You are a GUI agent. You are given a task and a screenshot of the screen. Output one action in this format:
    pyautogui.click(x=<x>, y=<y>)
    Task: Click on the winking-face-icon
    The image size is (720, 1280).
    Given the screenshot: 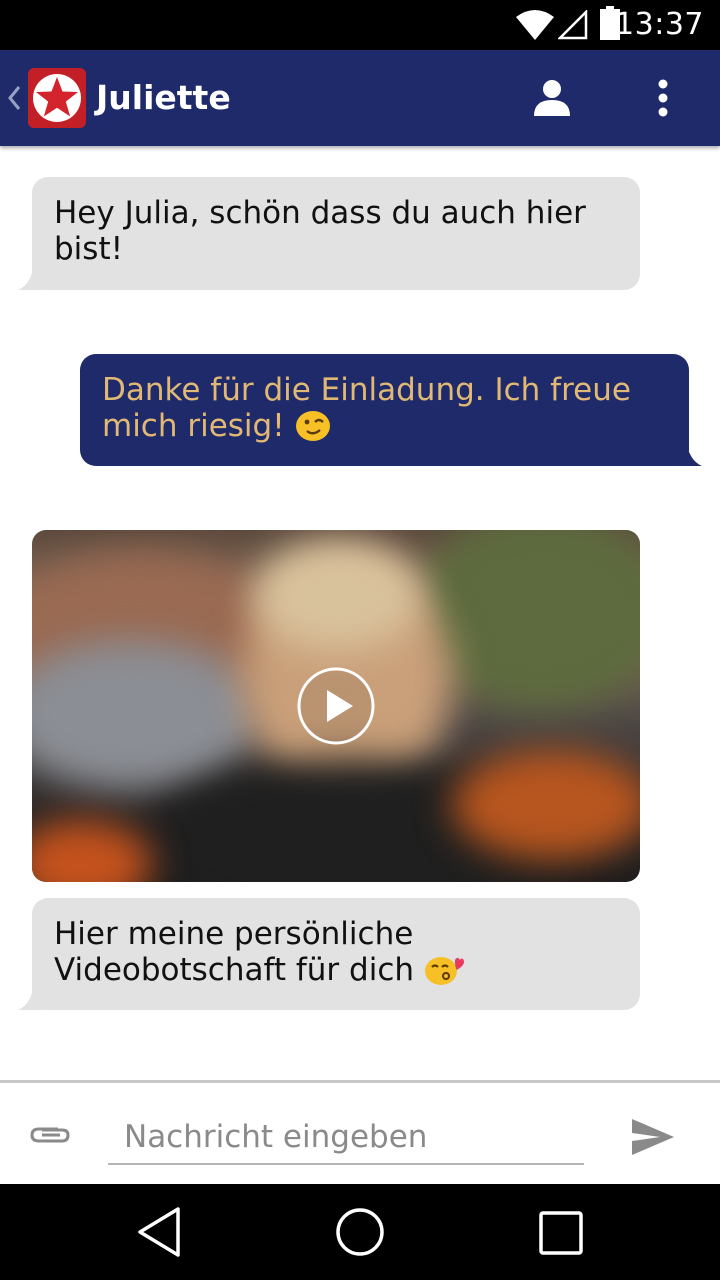 What is the action you would take?
    pyautogui.click(x=312, y=426)
    